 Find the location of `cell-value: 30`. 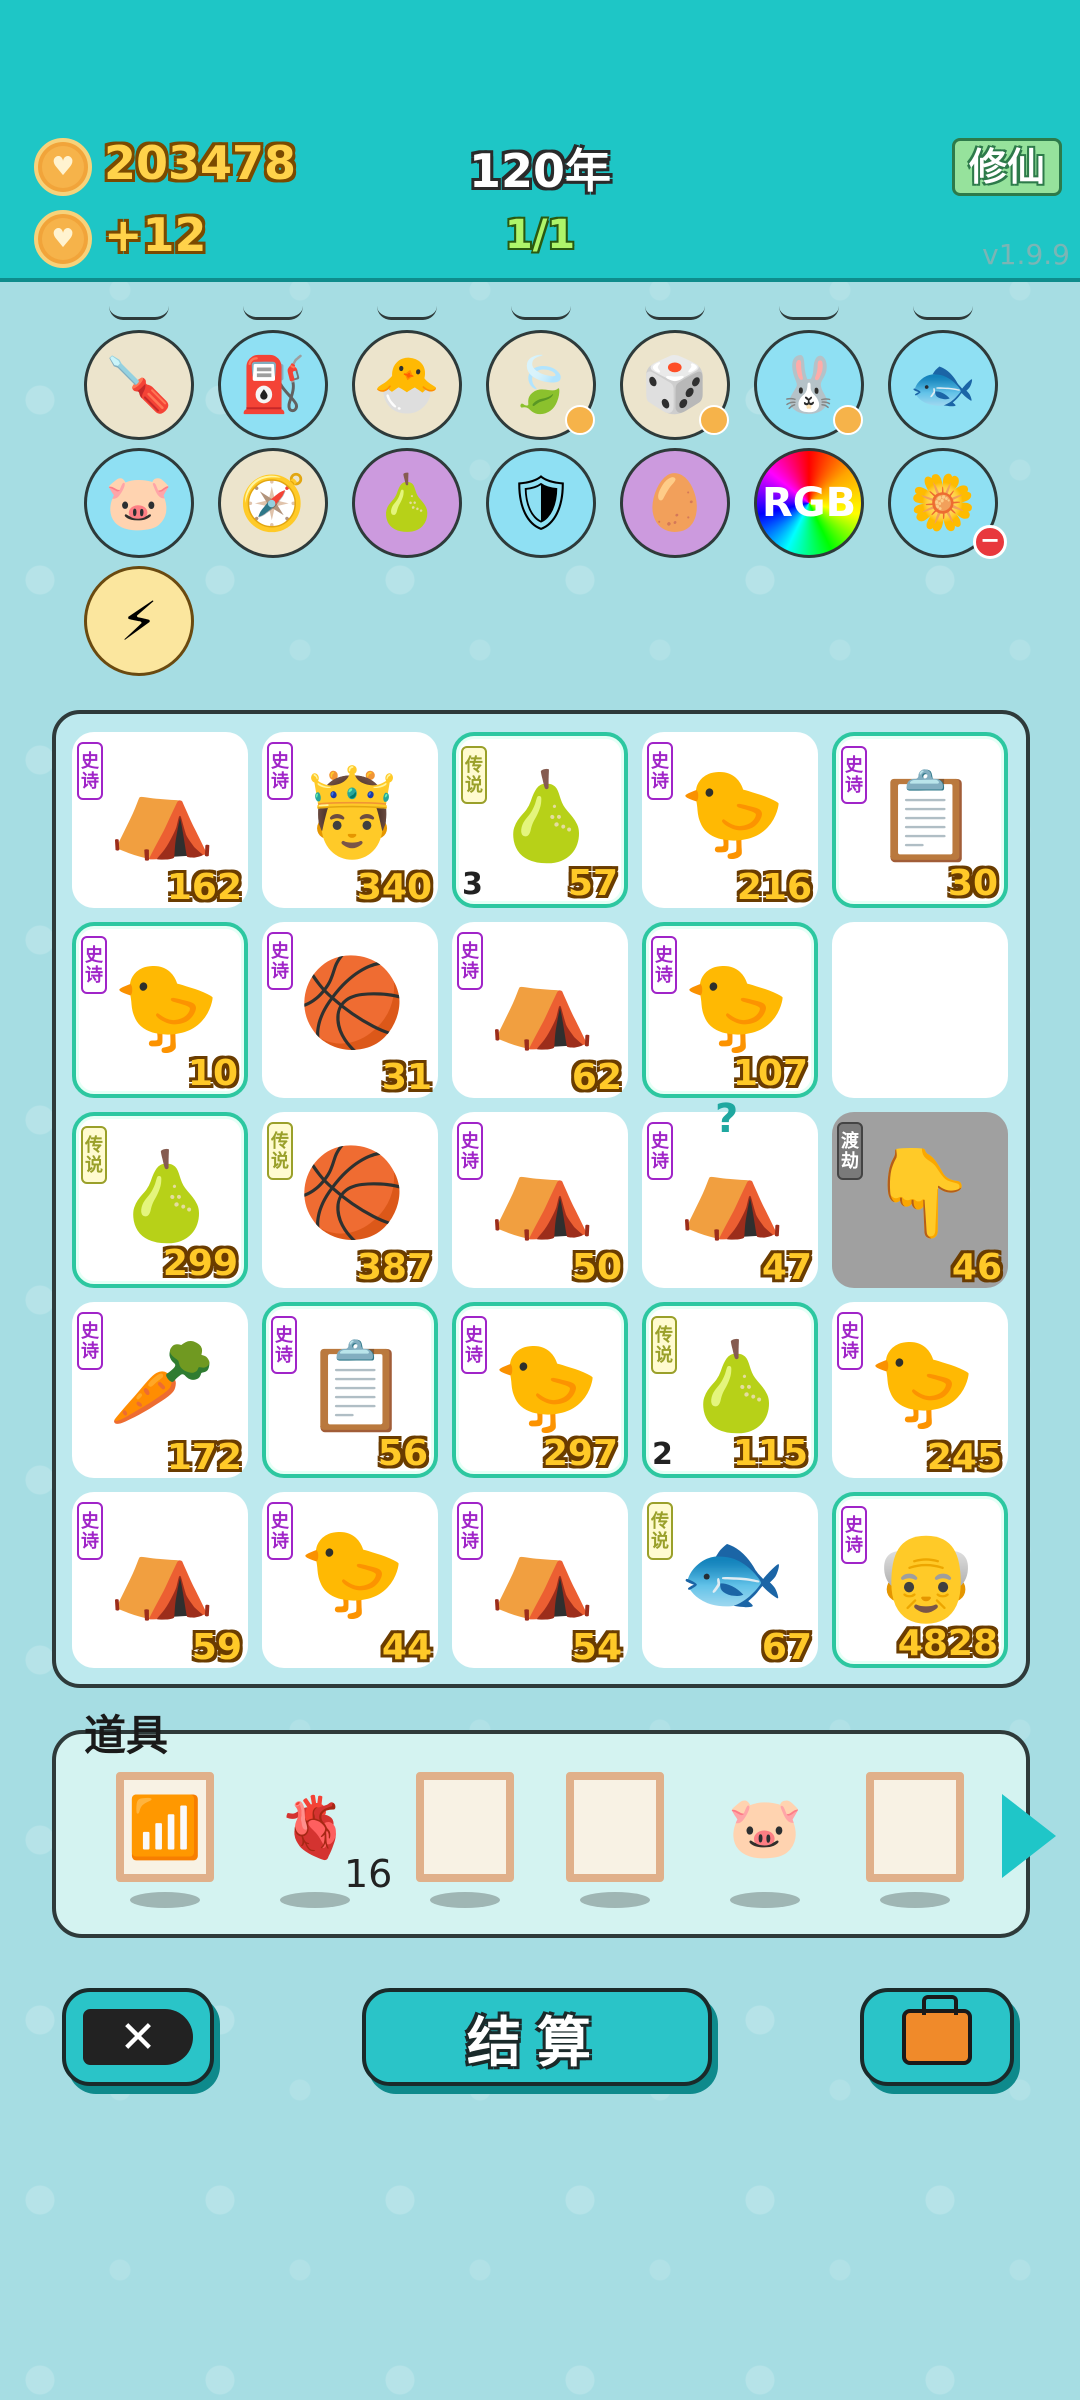

cell-value: 30 is located at coordinates (972, 883).